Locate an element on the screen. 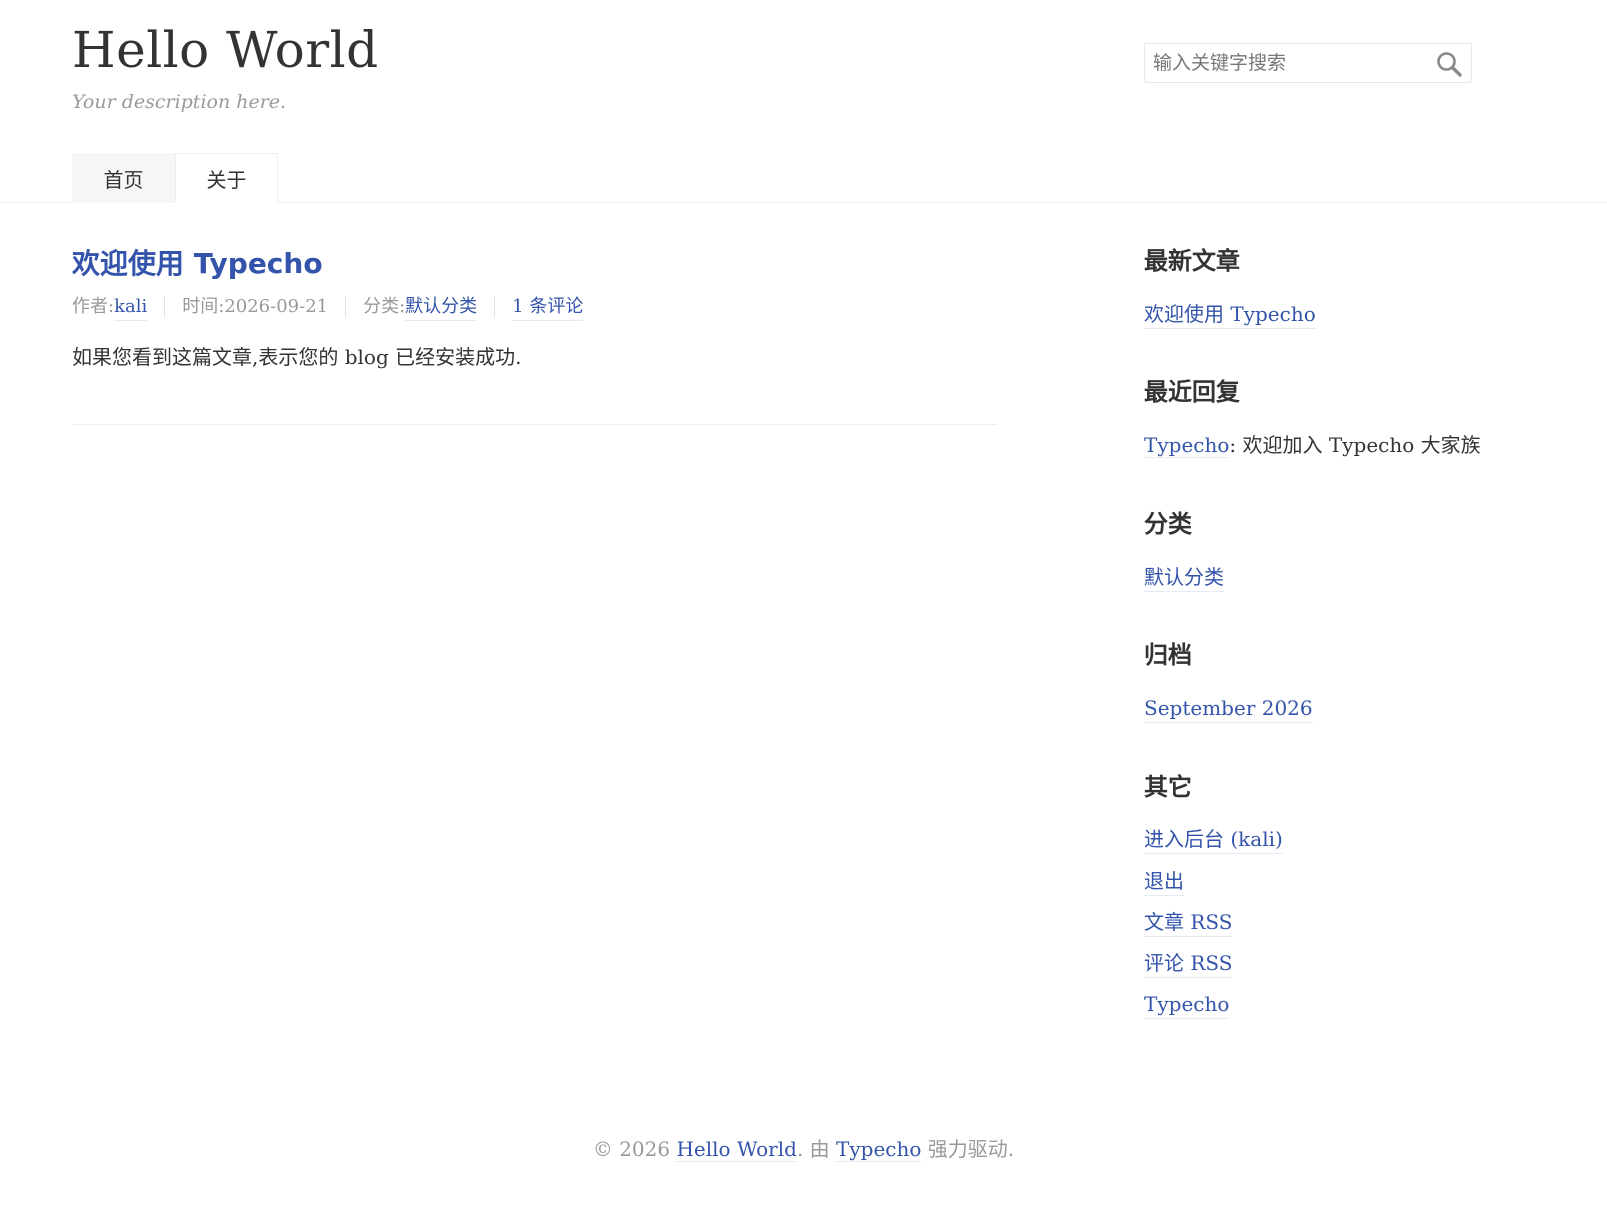  footer-middle-text: . 由 is located at coordinates (816, 1149).